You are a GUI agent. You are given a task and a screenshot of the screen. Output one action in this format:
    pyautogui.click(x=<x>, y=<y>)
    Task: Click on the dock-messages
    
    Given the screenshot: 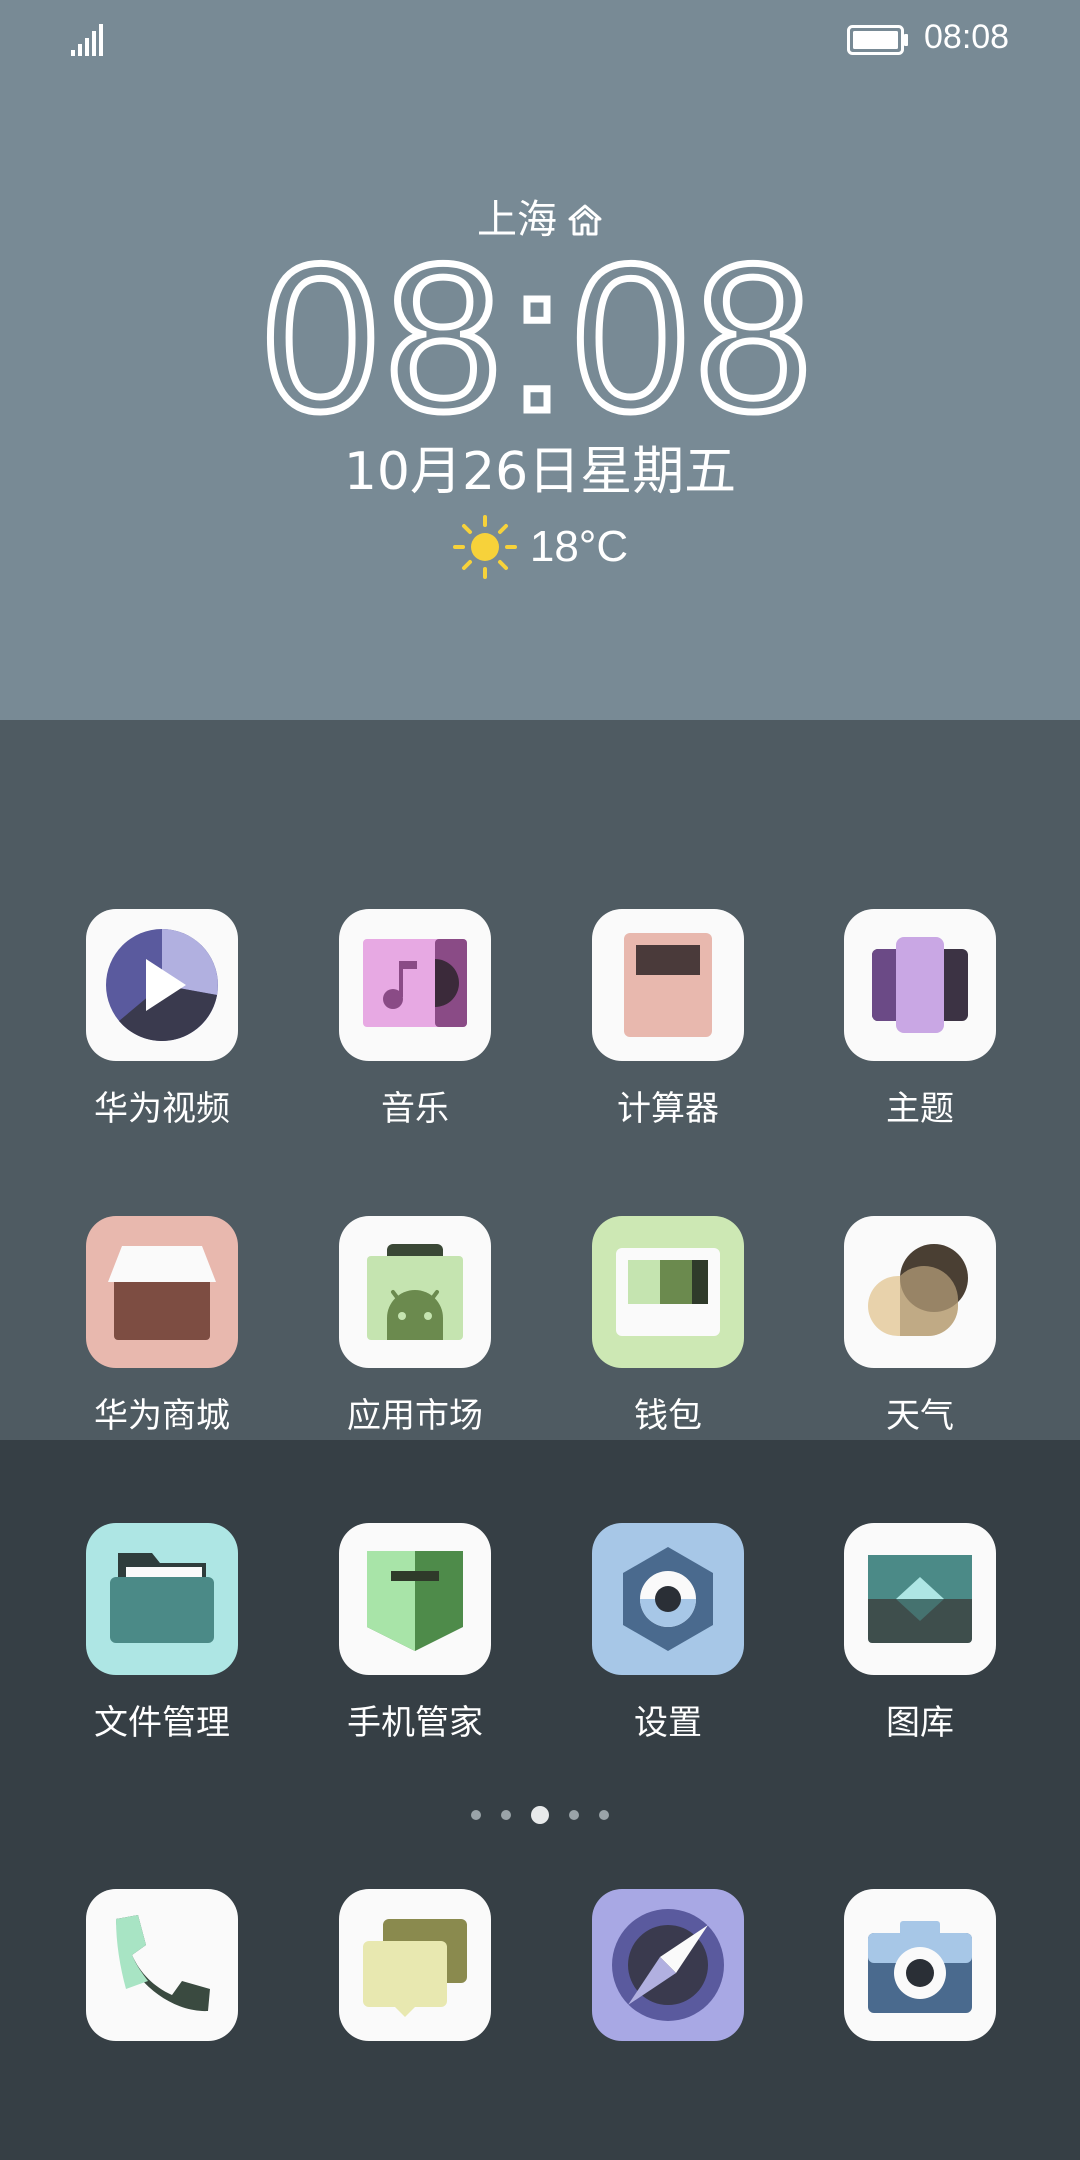 What is the action you would take?
    pyautogui.click(x=415, y=1965)
    